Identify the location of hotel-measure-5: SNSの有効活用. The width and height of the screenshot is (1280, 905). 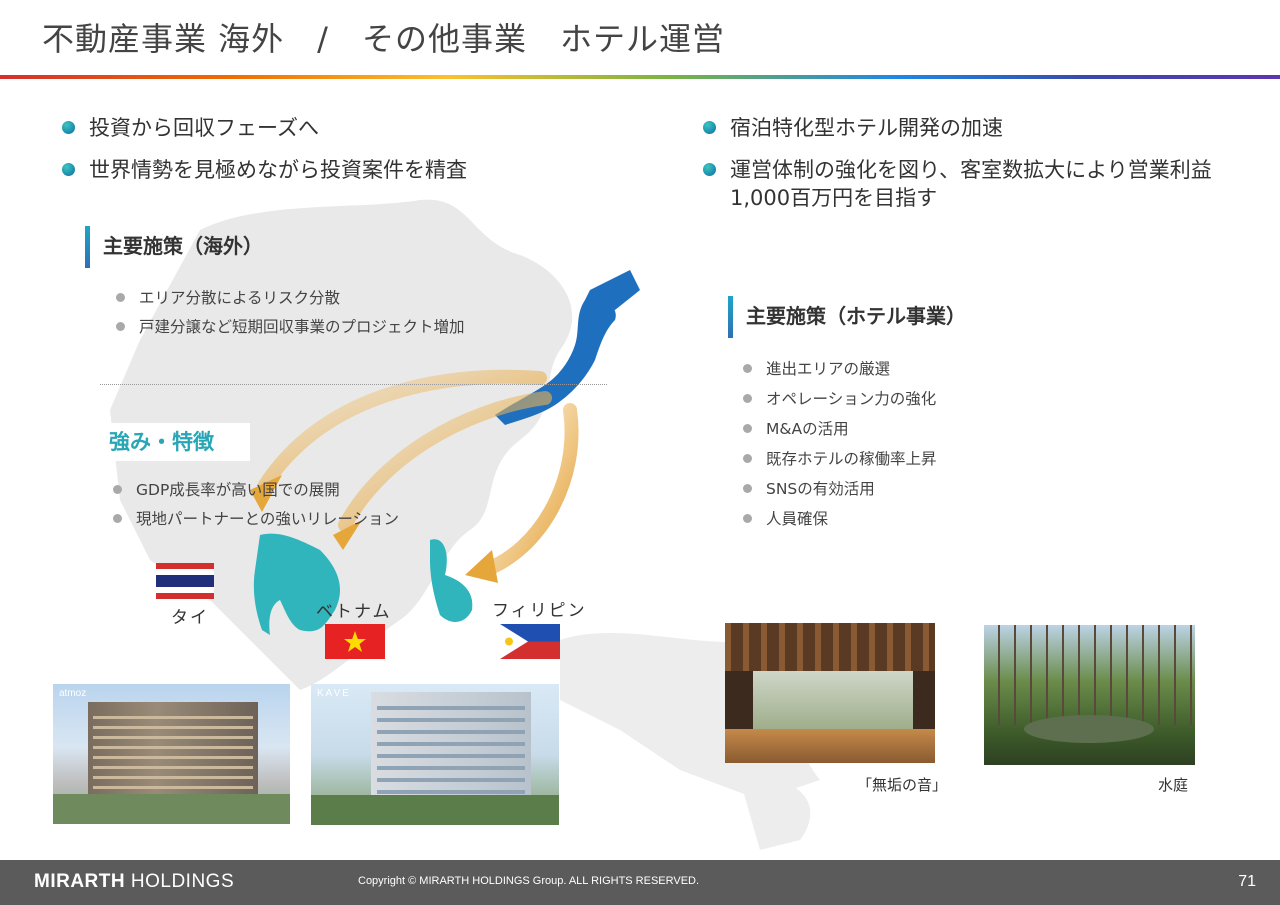
(809, 488).